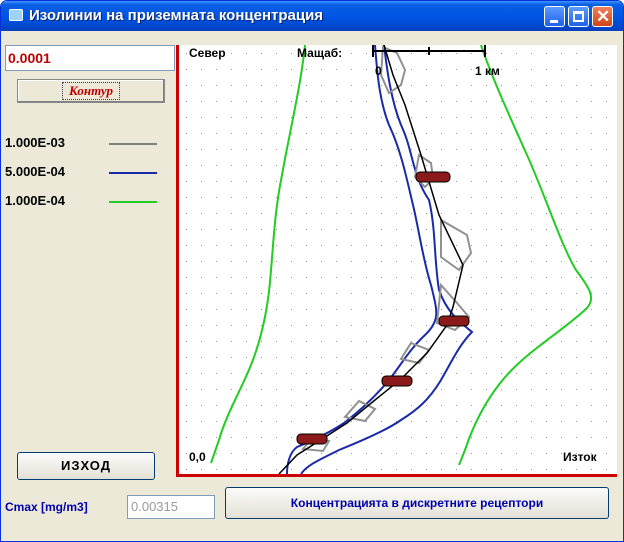 This screenshot has height=542, width=624. What do you see at coordinates (171, 507) in the screenshot?
I see `cmax-field: 0.00315` at bounding box center [171, 507].